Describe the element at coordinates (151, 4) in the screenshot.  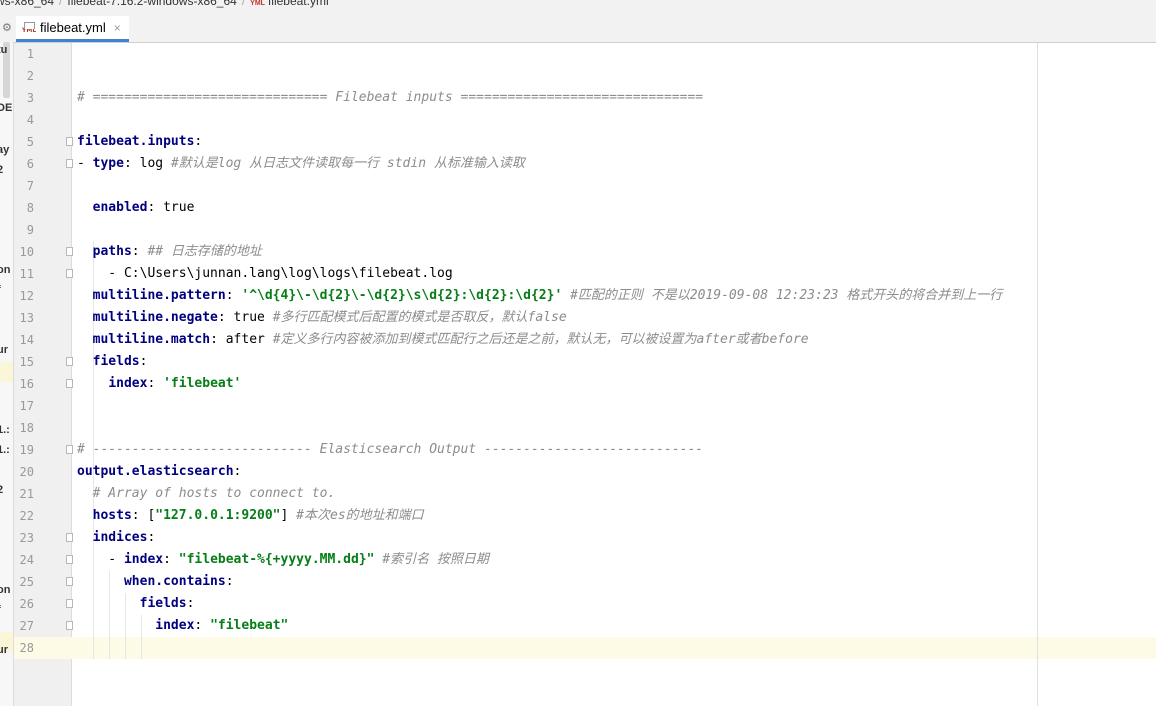
I see `breadcrumb-item-folder: filebeat-7.16.2-windows-x86_64` at that location.